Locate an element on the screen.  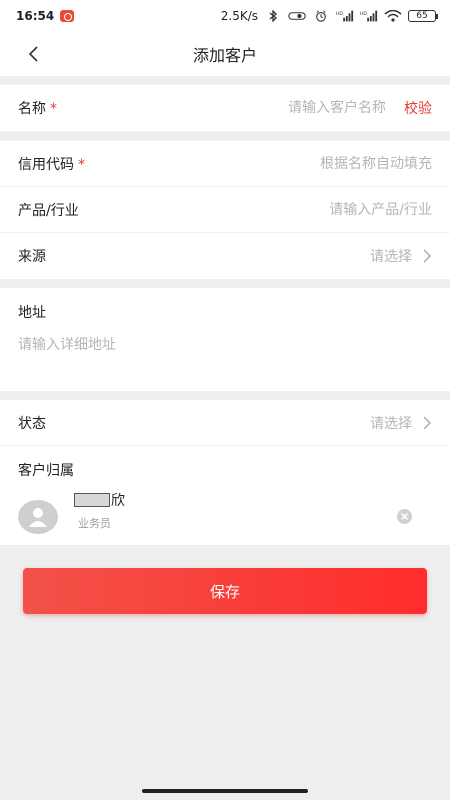
page-title: 添加客户 is located at coordinates (224, 55).